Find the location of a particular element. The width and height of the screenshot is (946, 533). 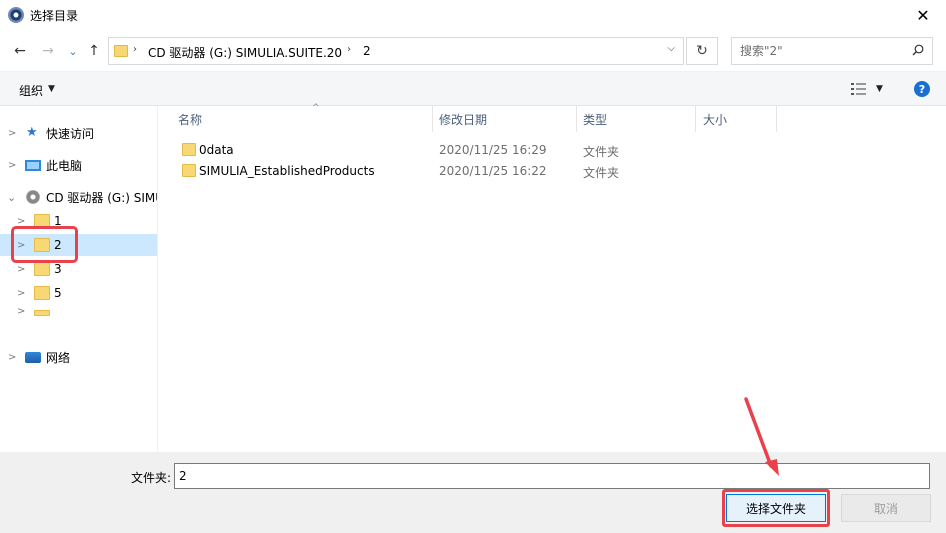

star-icon: ★ is located at coordinates (32, 132).